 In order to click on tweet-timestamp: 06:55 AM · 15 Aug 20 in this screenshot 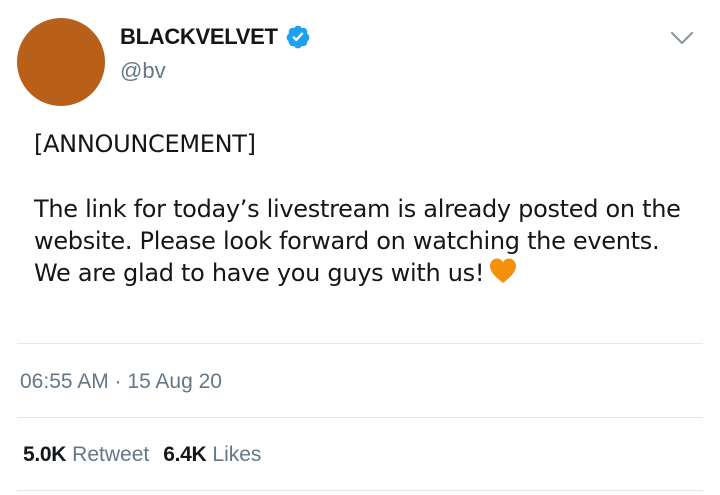, I will do `click(121, 382)`.